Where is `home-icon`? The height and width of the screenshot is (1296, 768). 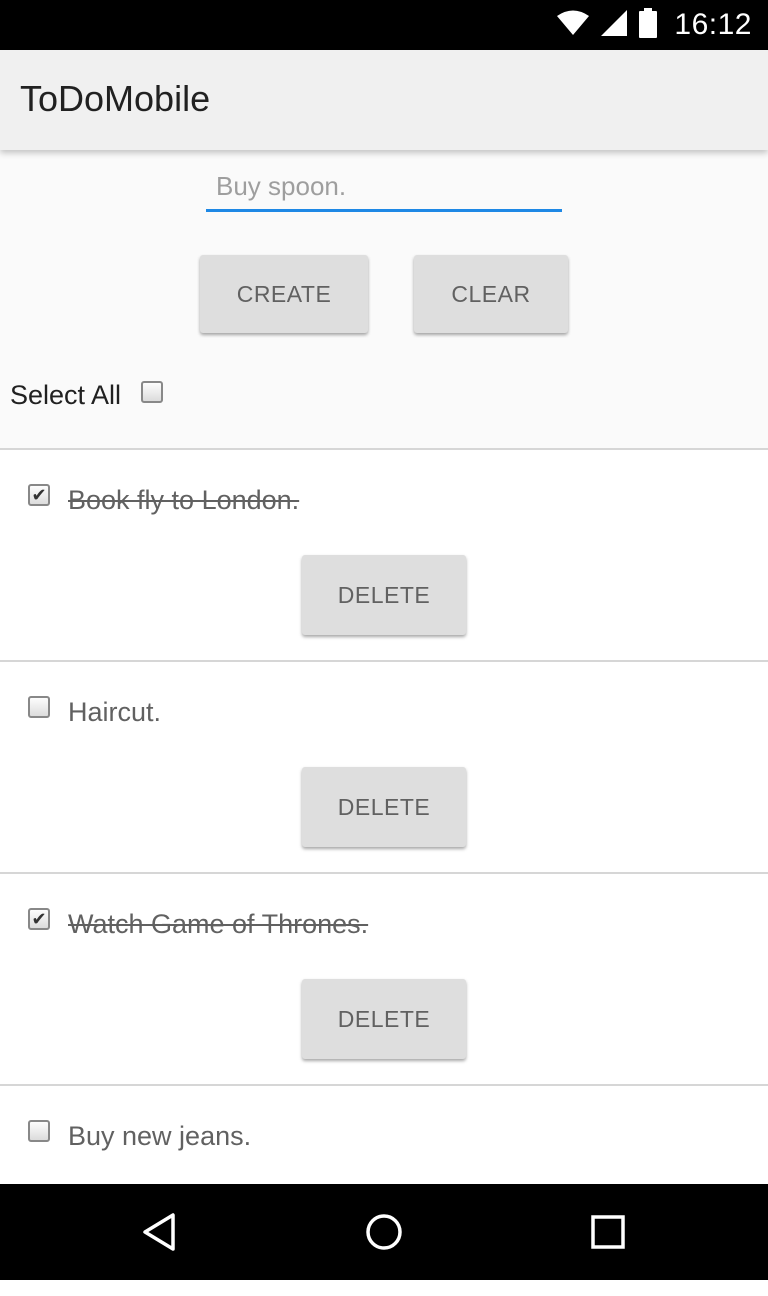
home-icon is located at coordinates (384, 1232).